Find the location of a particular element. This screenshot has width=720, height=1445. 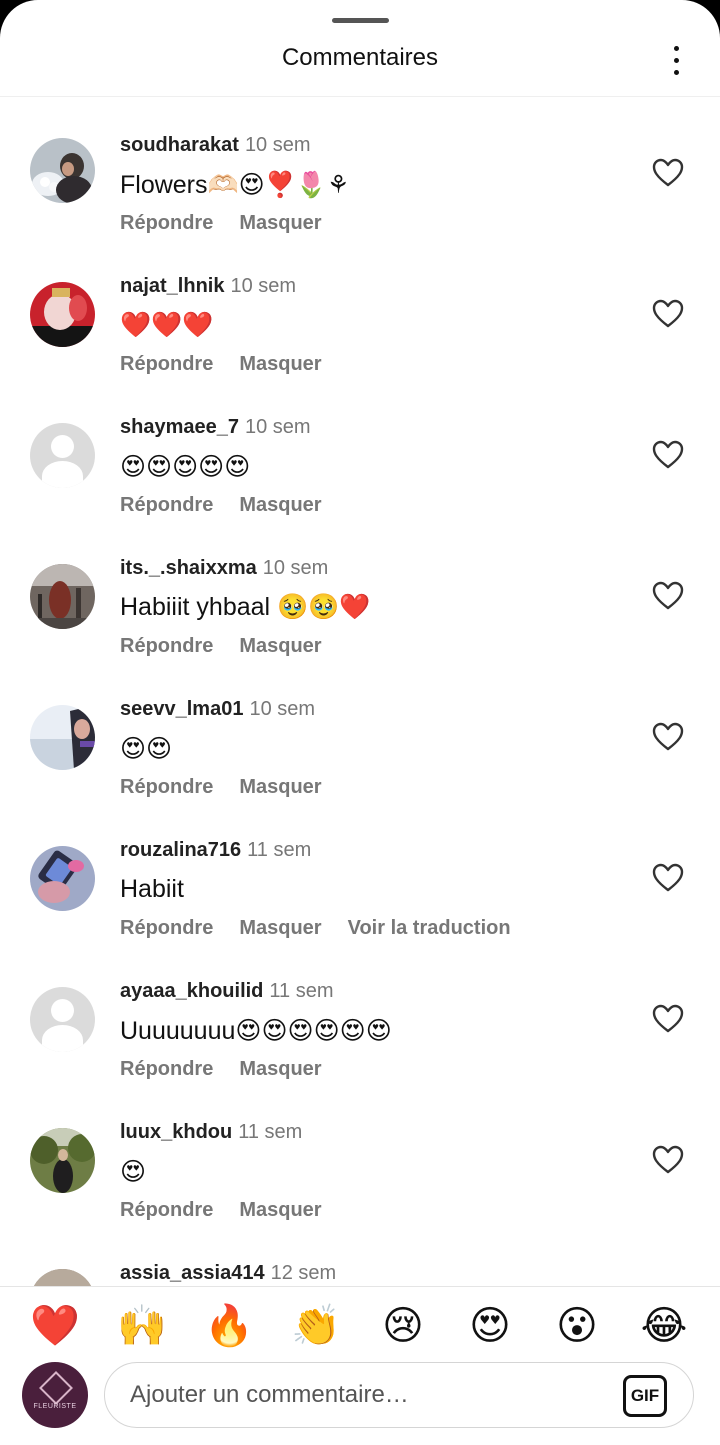

comments-header: Commentaires is located at coordinates (360, 48).